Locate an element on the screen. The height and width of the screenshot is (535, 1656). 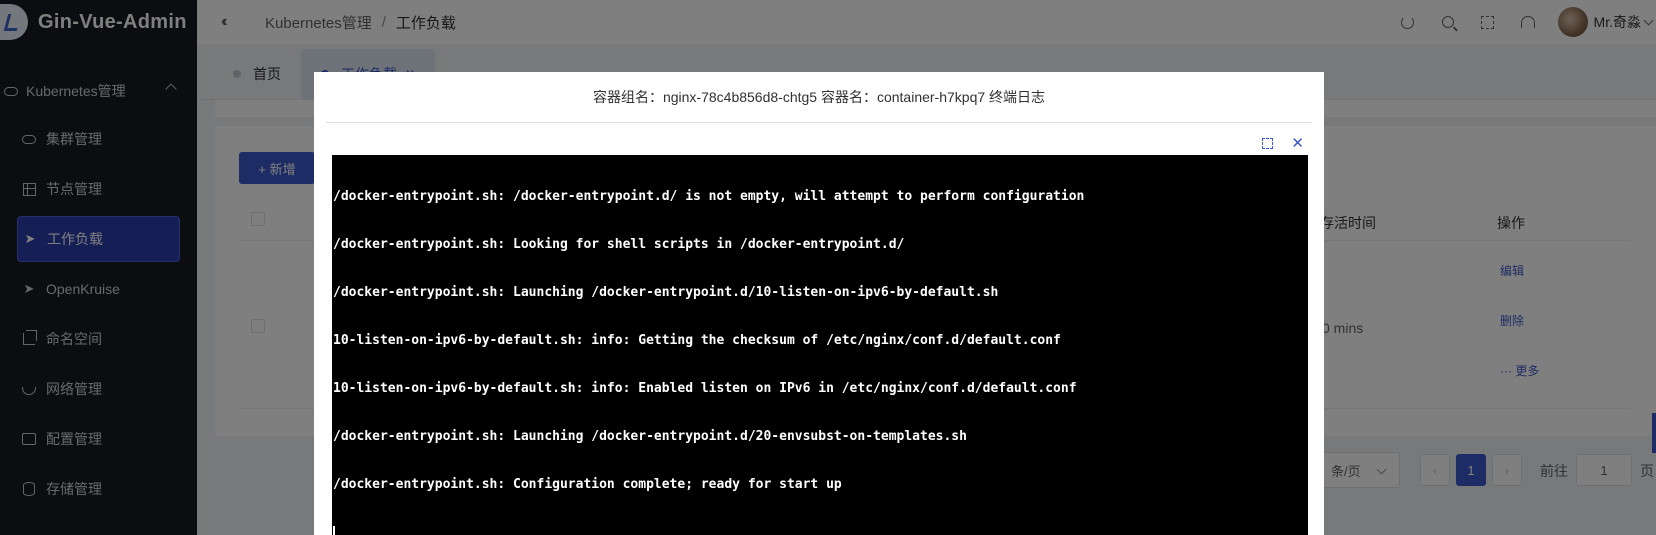
terminal-cursor is located at coordinates (334, 530).